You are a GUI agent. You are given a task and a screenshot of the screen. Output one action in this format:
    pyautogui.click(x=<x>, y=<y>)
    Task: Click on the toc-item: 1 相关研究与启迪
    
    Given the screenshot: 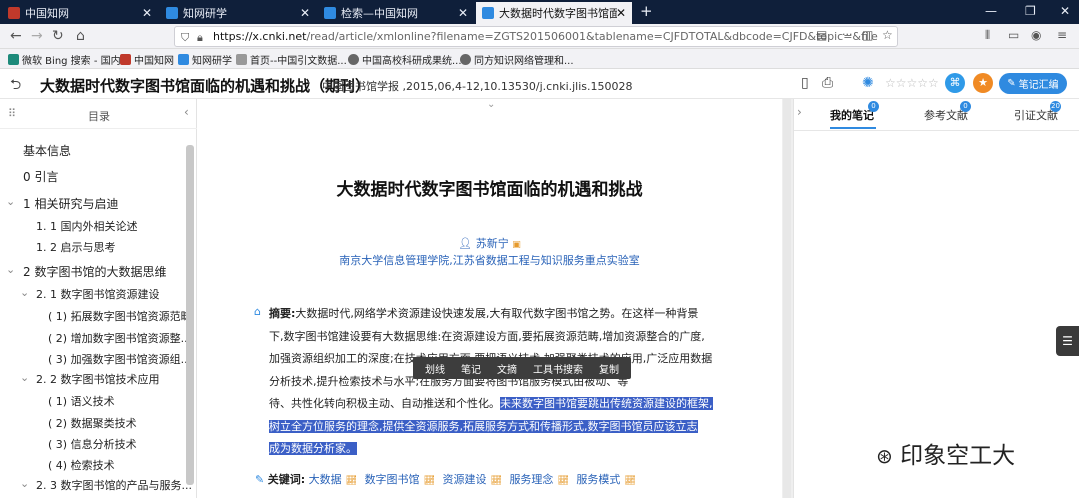 What is the action you would take?
    pyautogui.click(x=70, y=203)
    